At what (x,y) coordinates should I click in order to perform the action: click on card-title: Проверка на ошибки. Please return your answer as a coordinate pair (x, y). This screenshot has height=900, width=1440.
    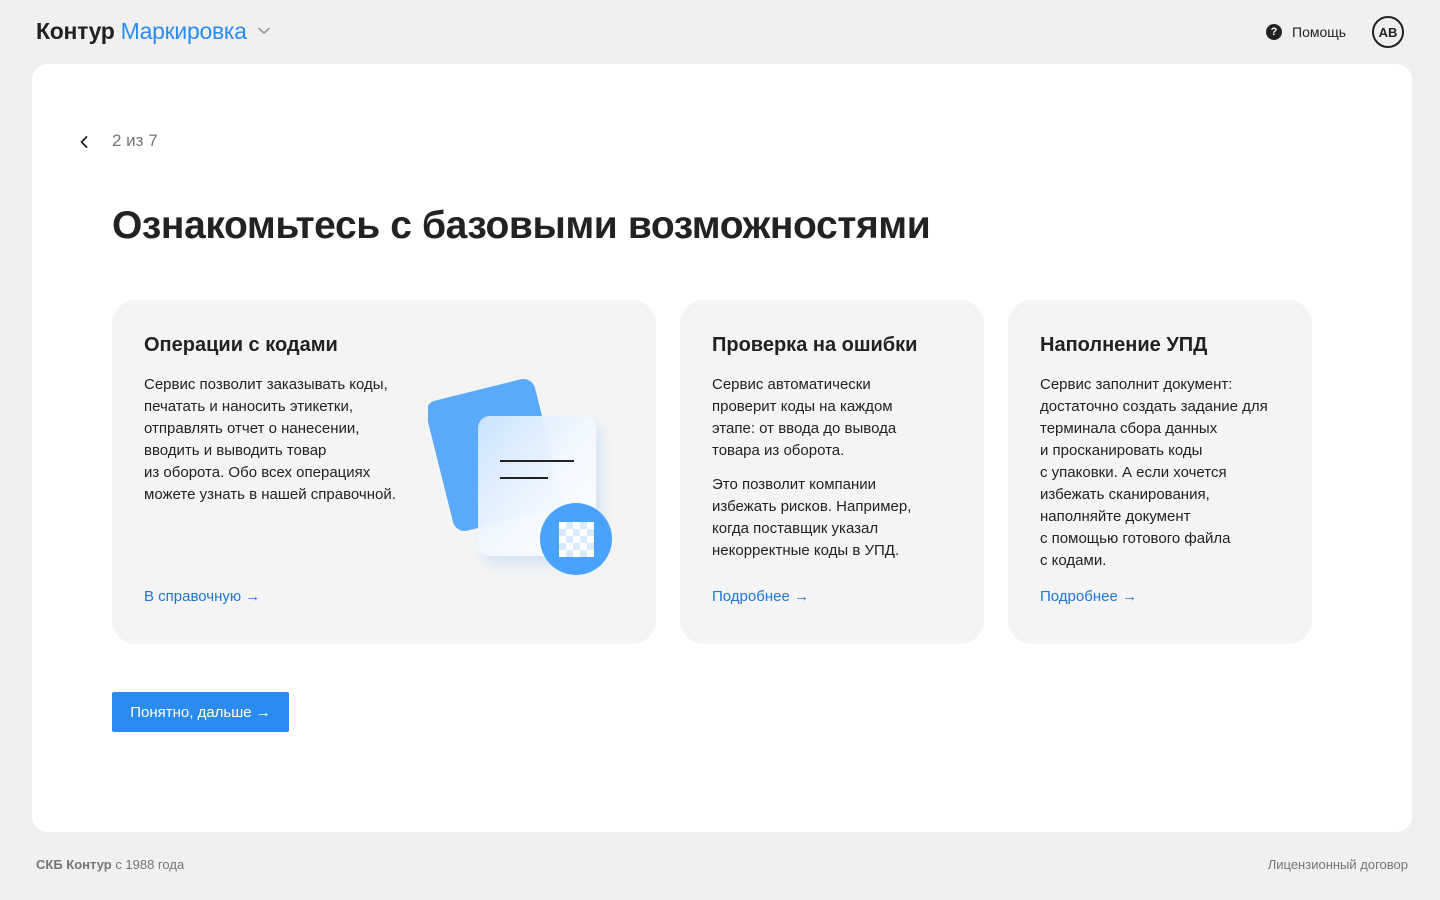
    Looking at the image, I should click on (815, 345).